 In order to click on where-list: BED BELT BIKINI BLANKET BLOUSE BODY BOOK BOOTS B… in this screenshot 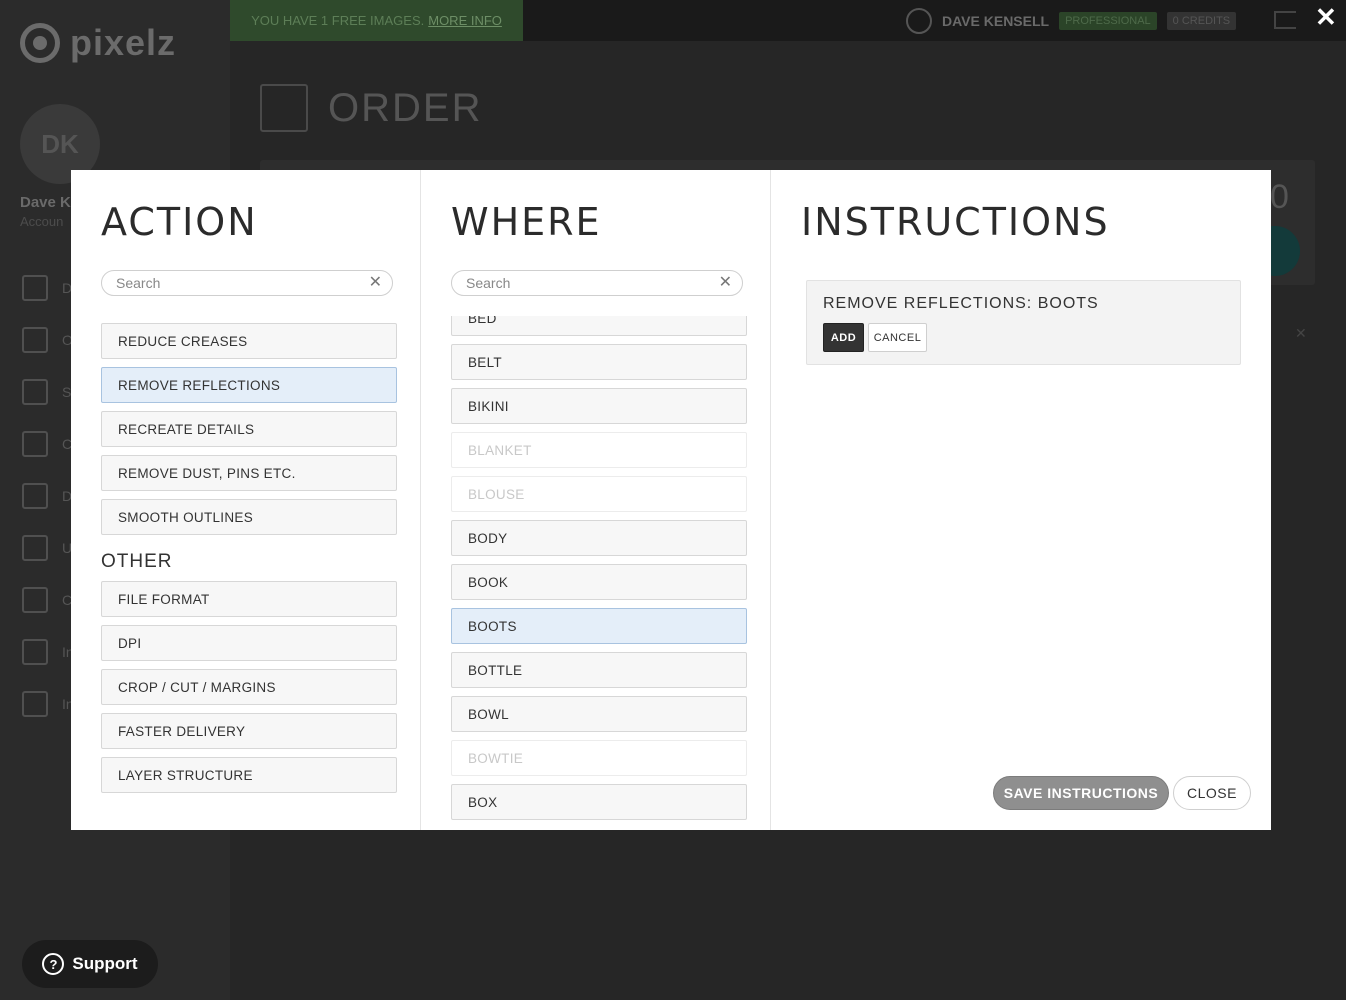, I will do `click(601, 573)`.